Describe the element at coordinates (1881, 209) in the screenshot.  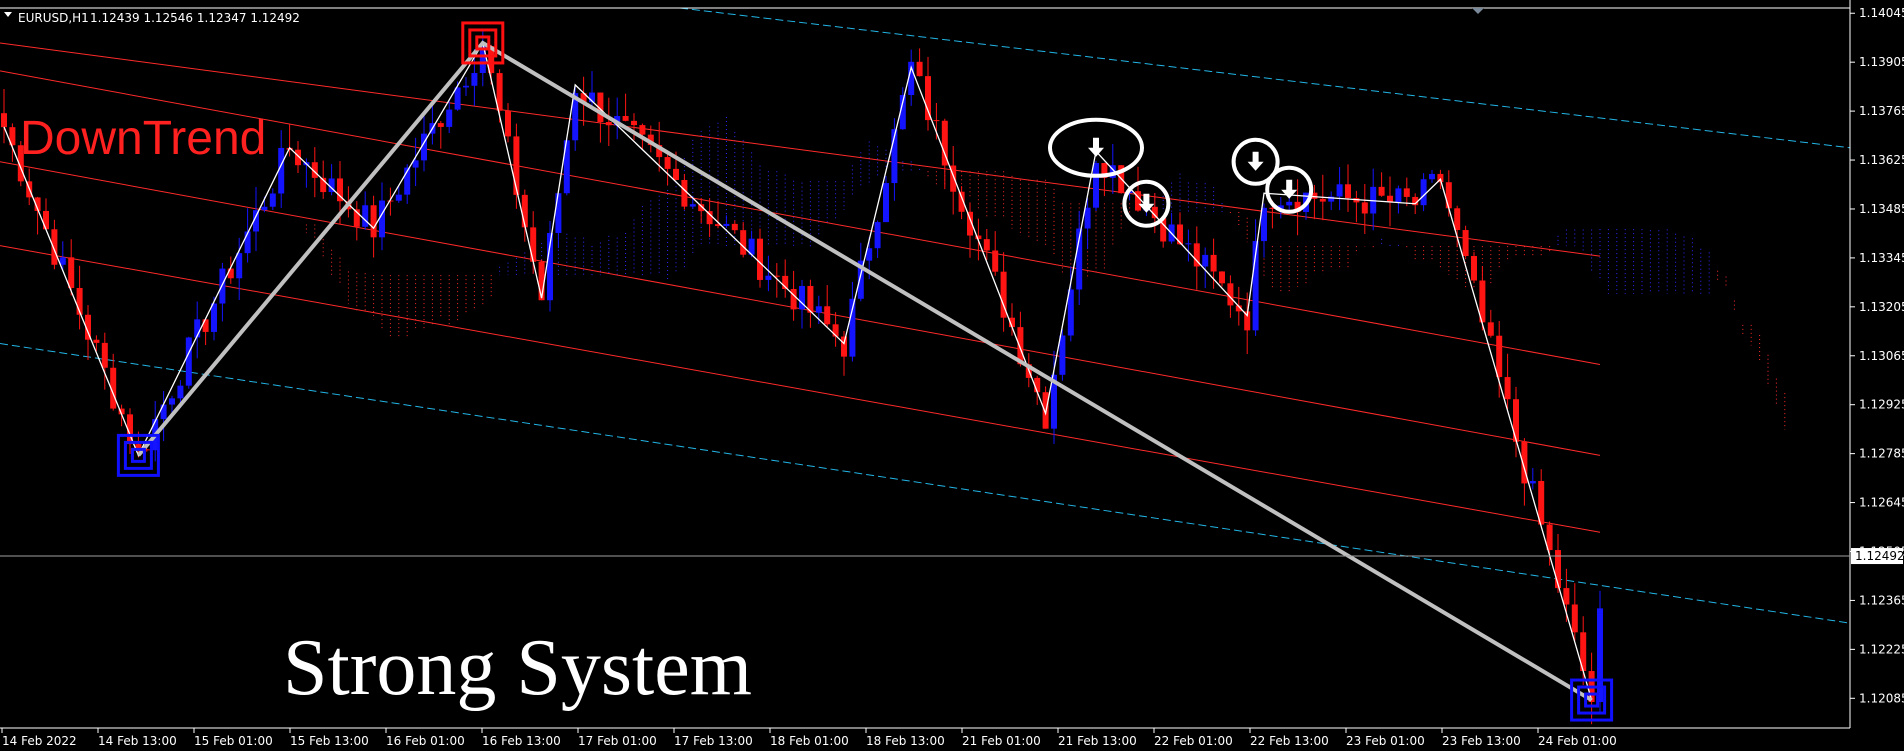
I see `price-tick-label: 1.13485` at that location.